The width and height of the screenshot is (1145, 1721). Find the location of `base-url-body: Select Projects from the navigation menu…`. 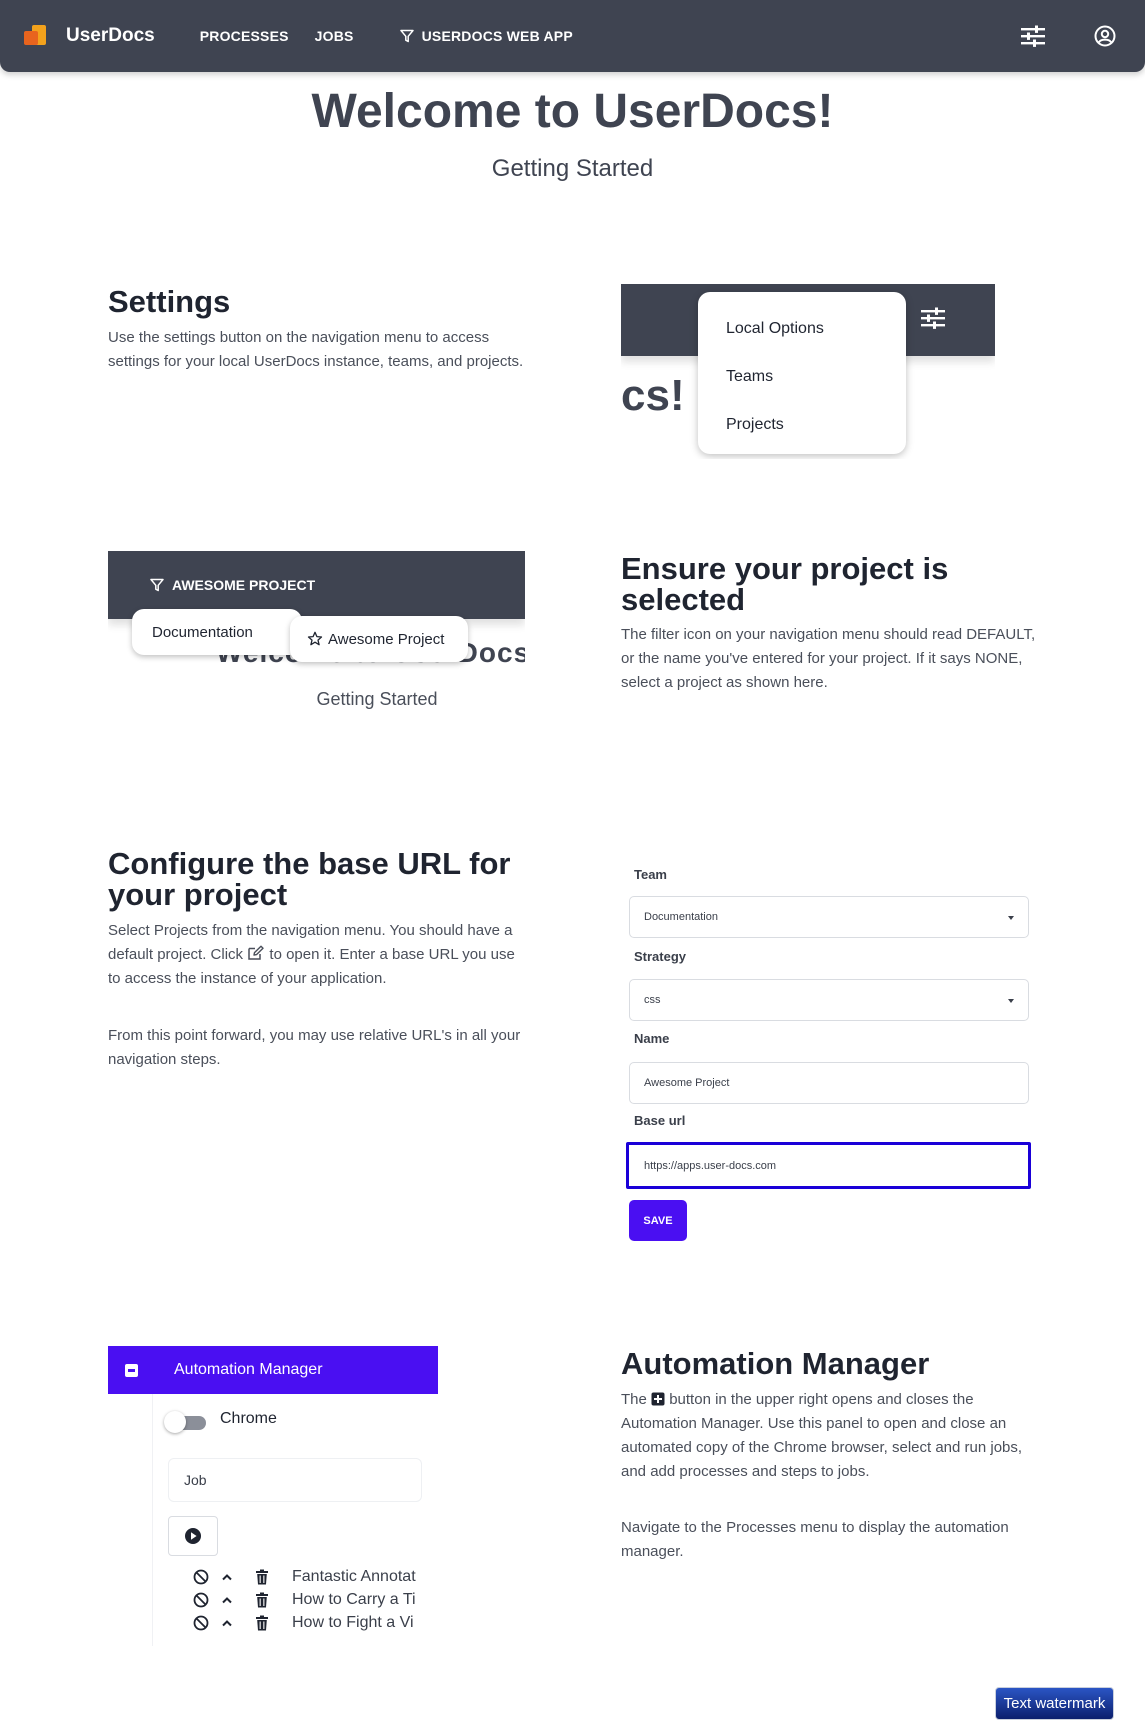

base-url-body: Select Projects from the navigation menu… is located at coordinates (318, 955).